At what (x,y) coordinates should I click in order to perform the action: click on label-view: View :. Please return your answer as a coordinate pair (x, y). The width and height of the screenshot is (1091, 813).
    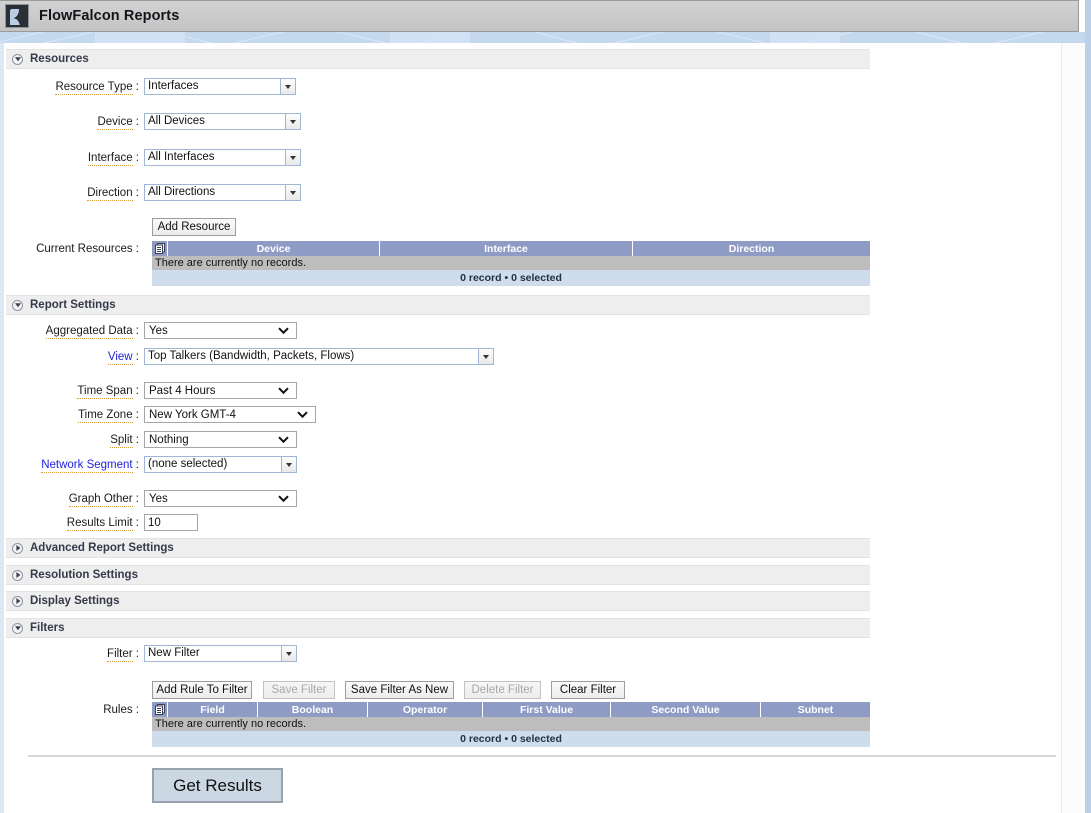
    Looking at the image, I should click on (74, 357).